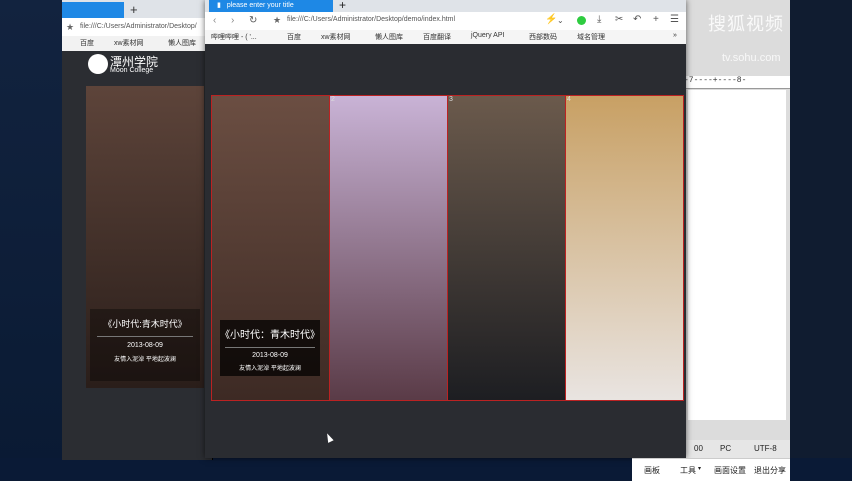 Image resolution: width=852 pixels, height=481 pixels. What do you see at coordinates (726, 448) in the screenshot?
I see `status-item: PC` at bounding box center [726, 448].